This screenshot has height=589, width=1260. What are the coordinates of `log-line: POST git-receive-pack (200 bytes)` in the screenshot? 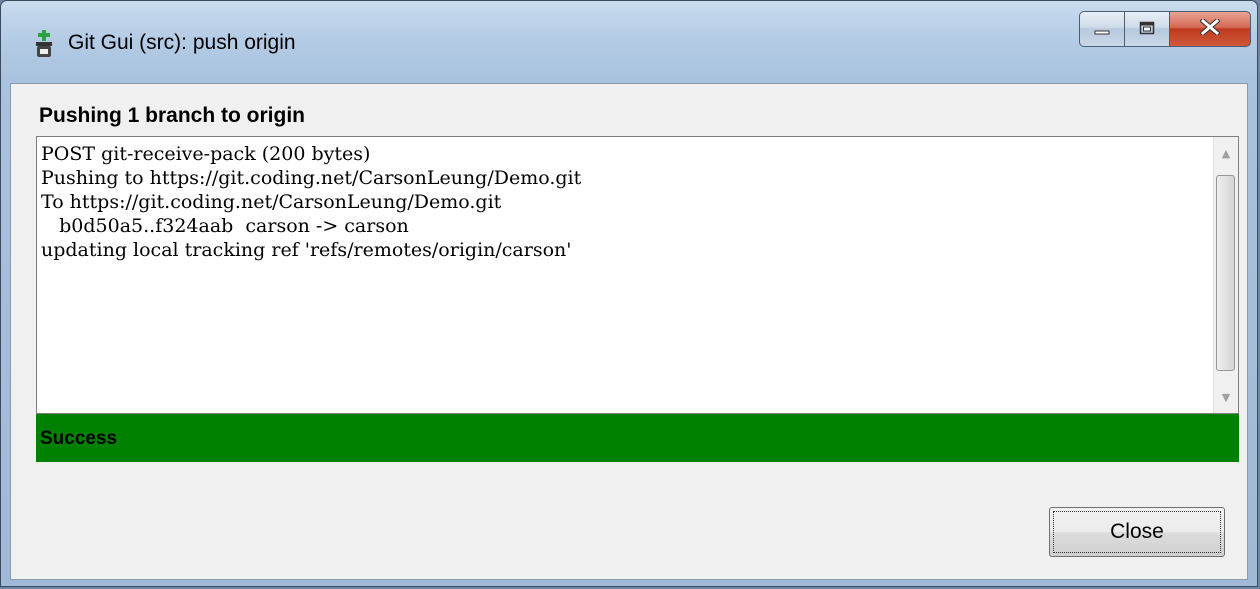 It's located at (206, 154).